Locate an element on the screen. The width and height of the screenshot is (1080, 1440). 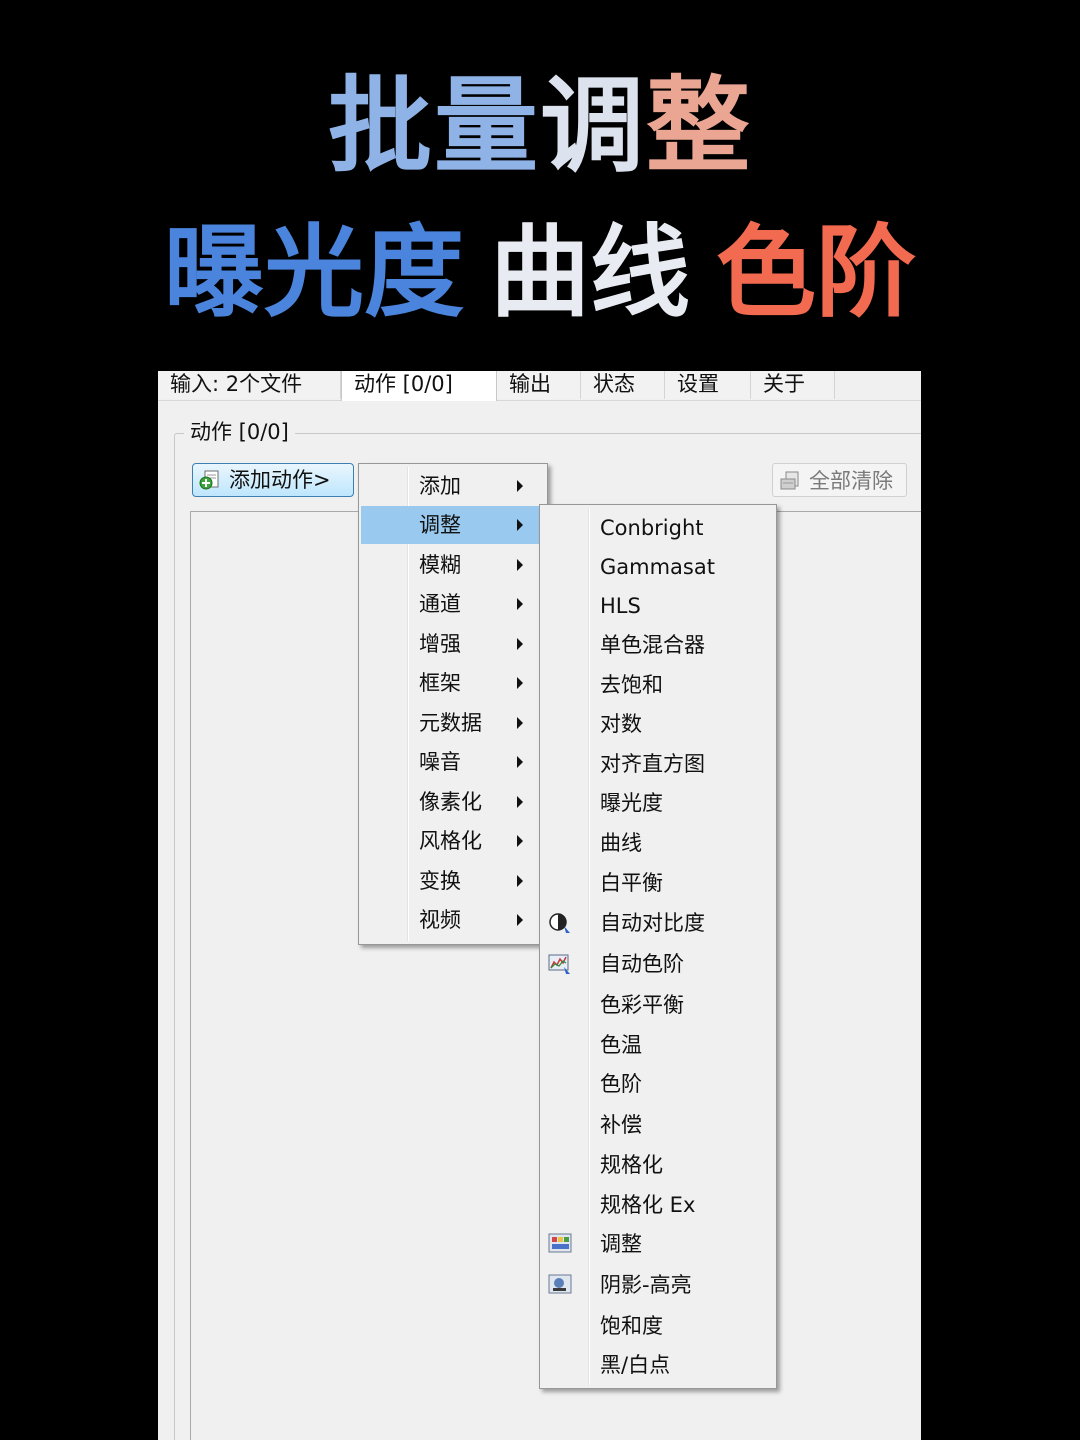
action-category-menu: 添加 调整 模糊 通道 增强 框架 元数据 噪音 像素化 风格化 变换 视频 is located at coordinates (453, 704).